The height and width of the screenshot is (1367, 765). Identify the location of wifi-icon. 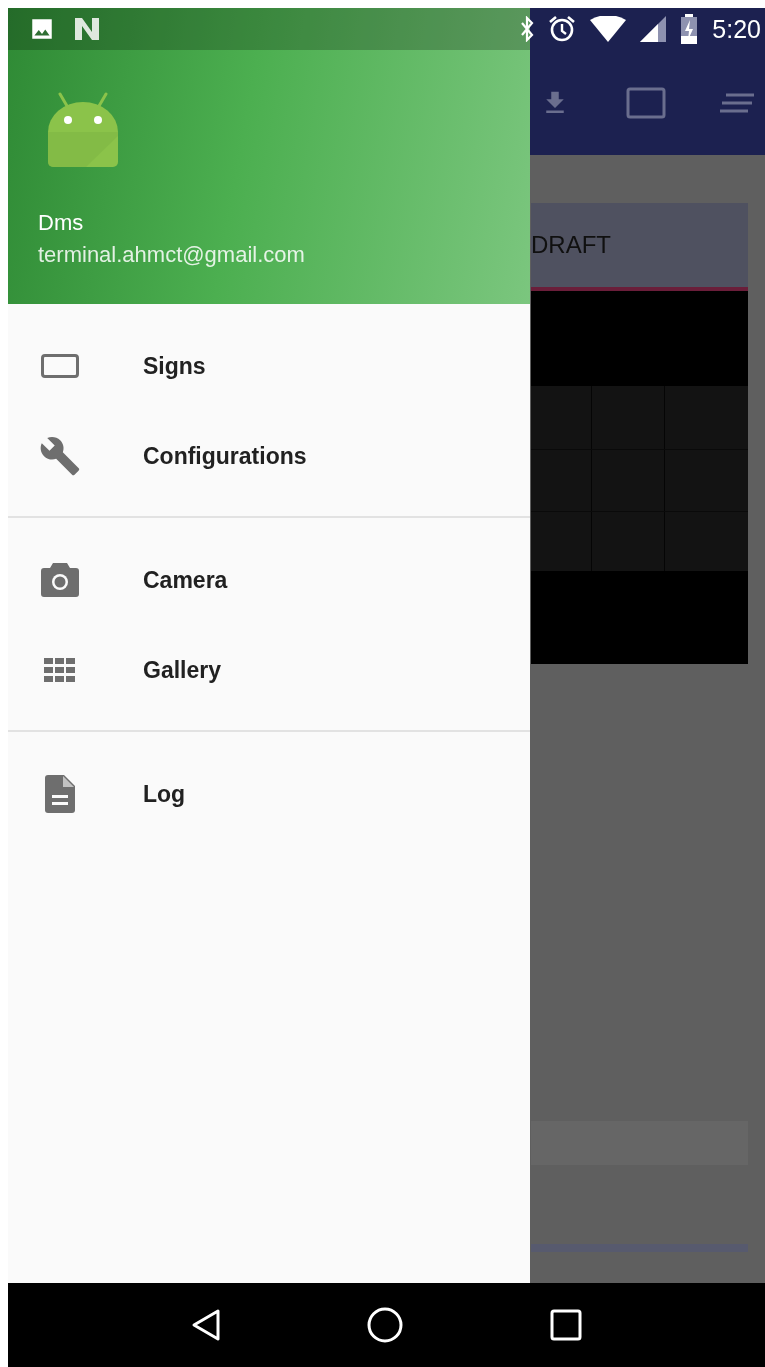
(608, 29).